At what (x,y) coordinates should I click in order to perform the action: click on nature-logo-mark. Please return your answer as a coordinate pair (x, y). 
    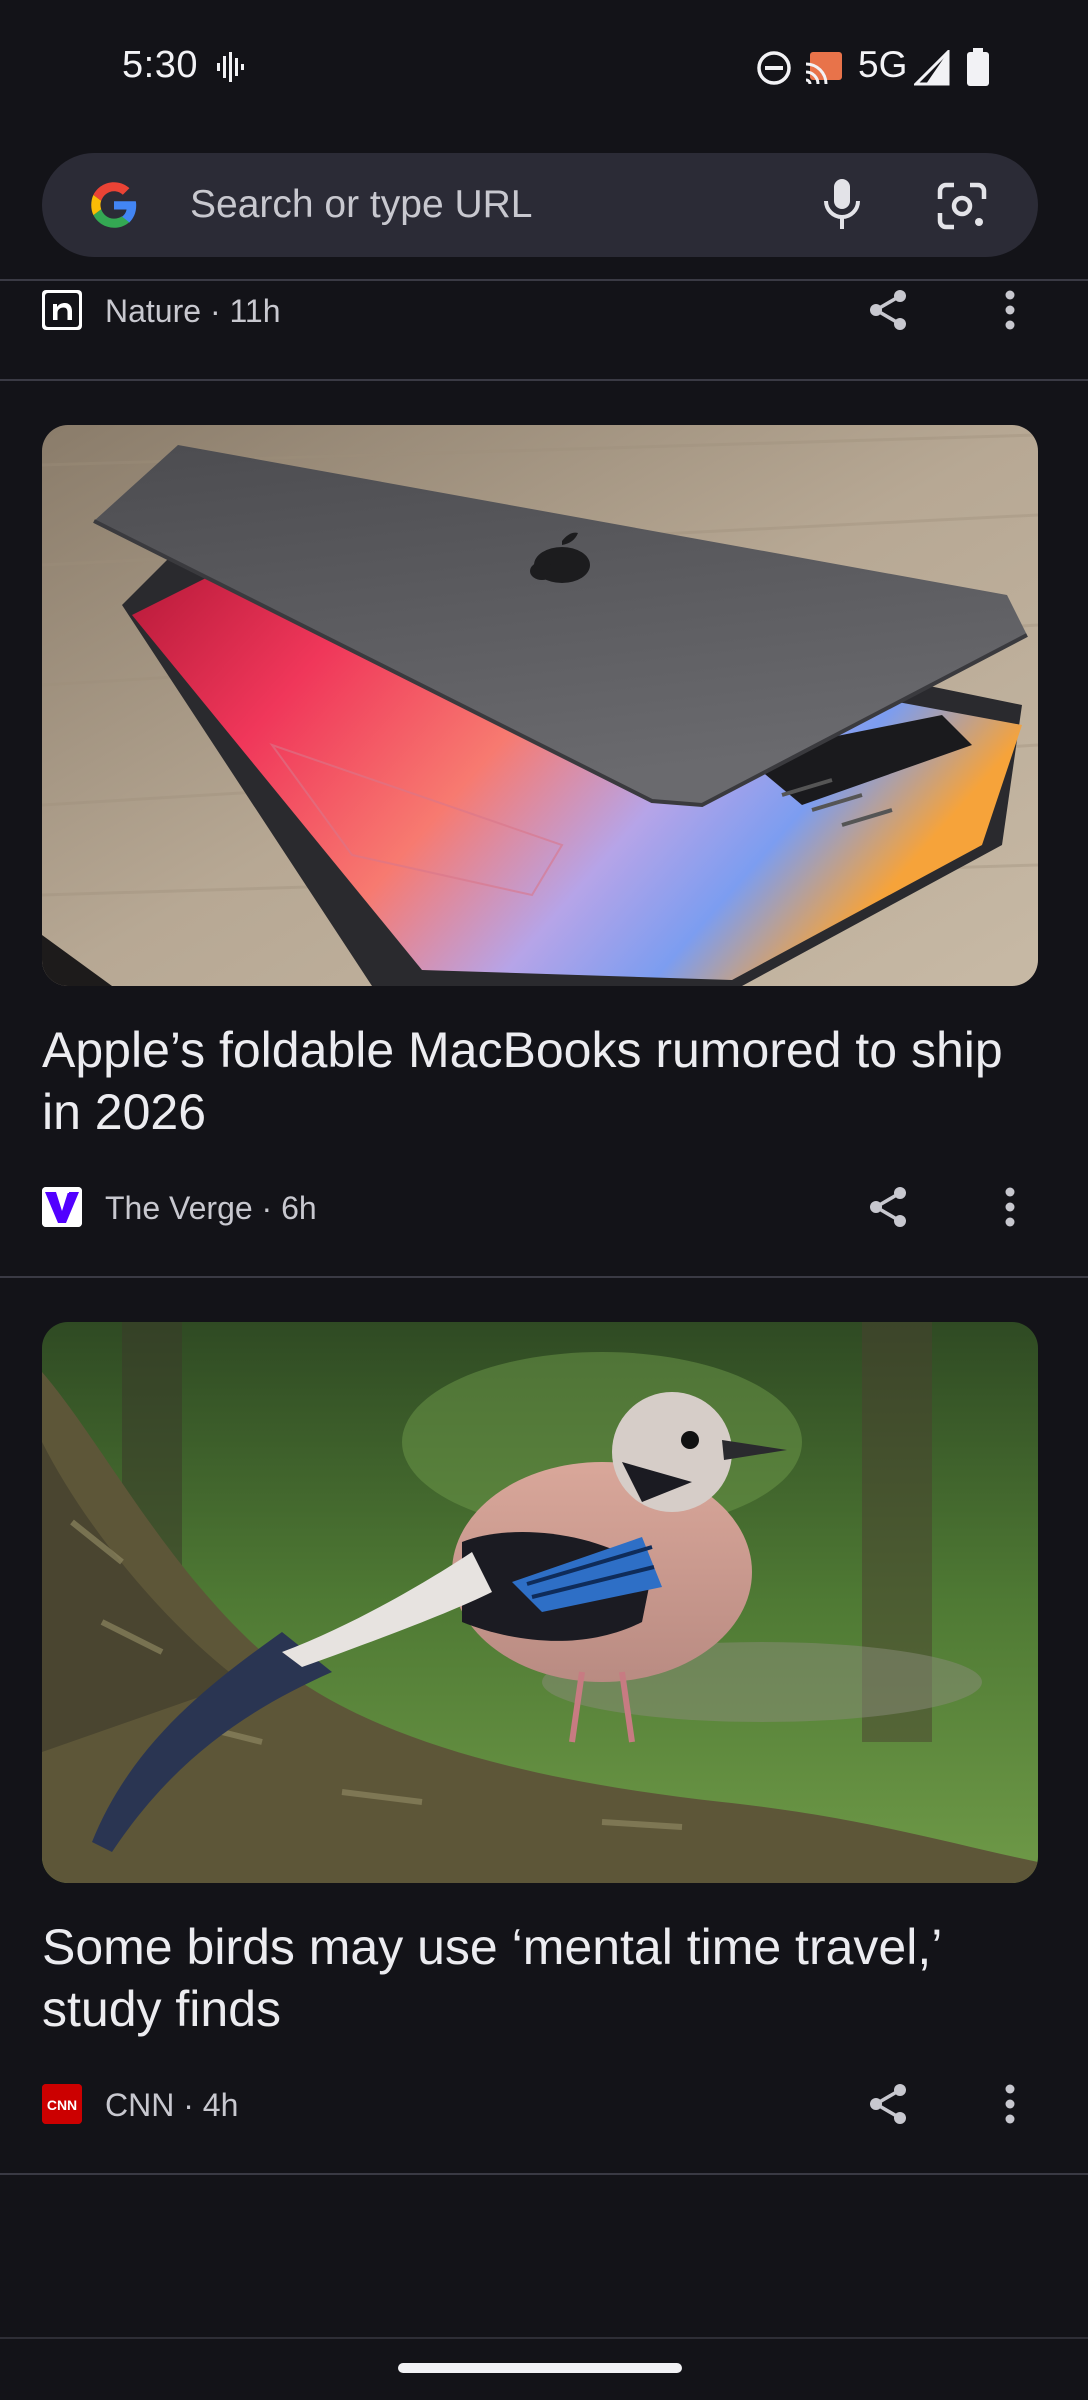
    Looking at the image, I should click on (62, 310).